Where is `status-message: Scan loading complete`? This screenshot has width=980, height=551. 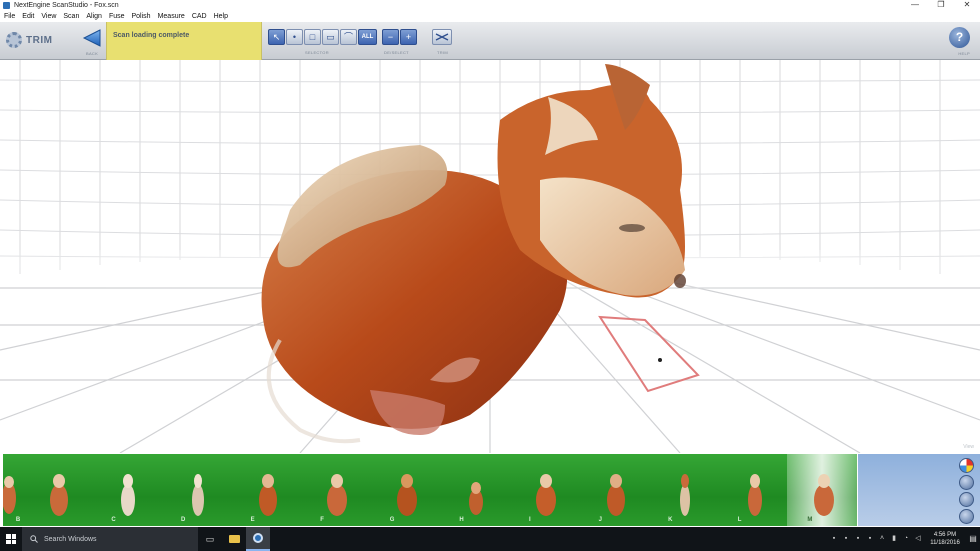 status-message: Scan loading complete is located at coordinates (151, 35).